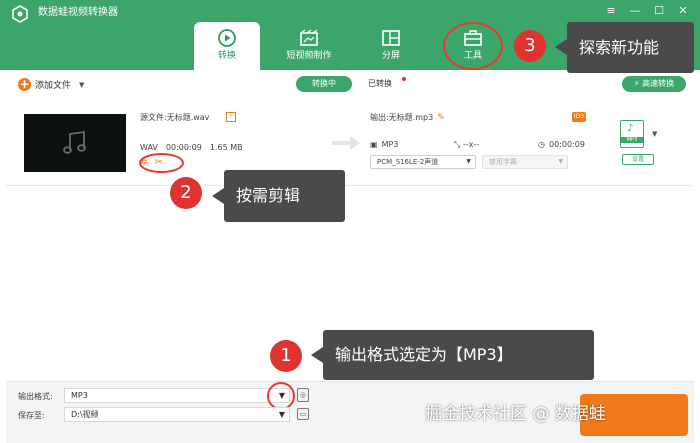 This screenshot has width=700, height=443. What do you see at coordinates (186, 193) in the screenshot?
I see `step-badge-2: 2` at bounding box center [186, 193].